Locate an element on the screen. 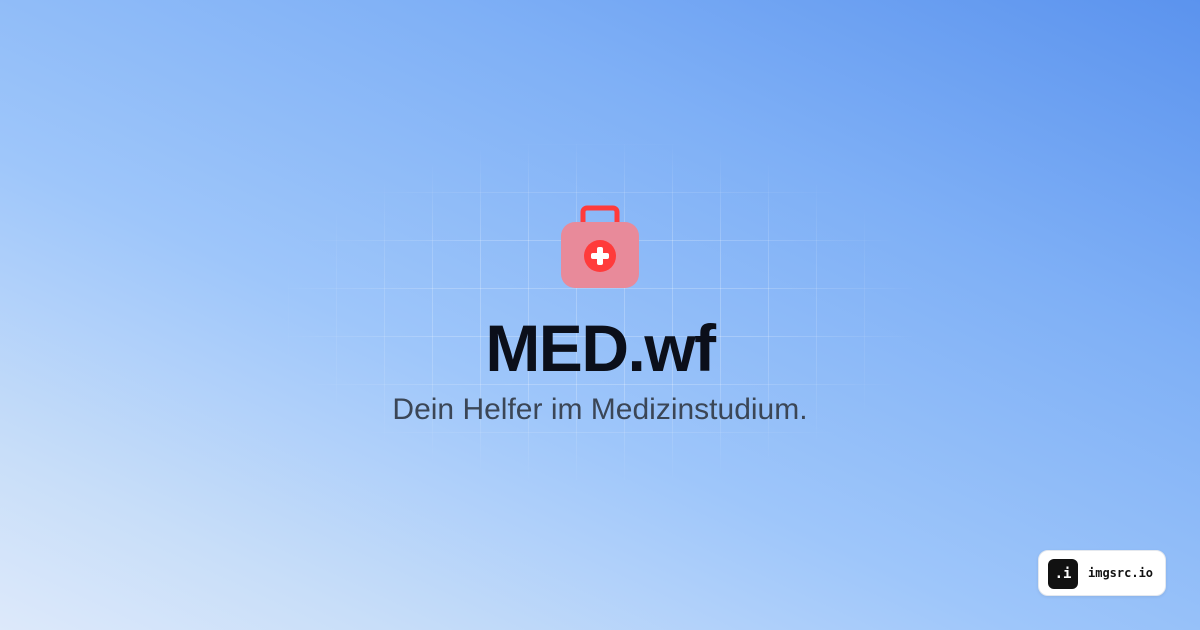 This screenshot has width=1200, height=630. imgsrc-badge: .i imgsrc.io is located at coordinates (1102, 573).